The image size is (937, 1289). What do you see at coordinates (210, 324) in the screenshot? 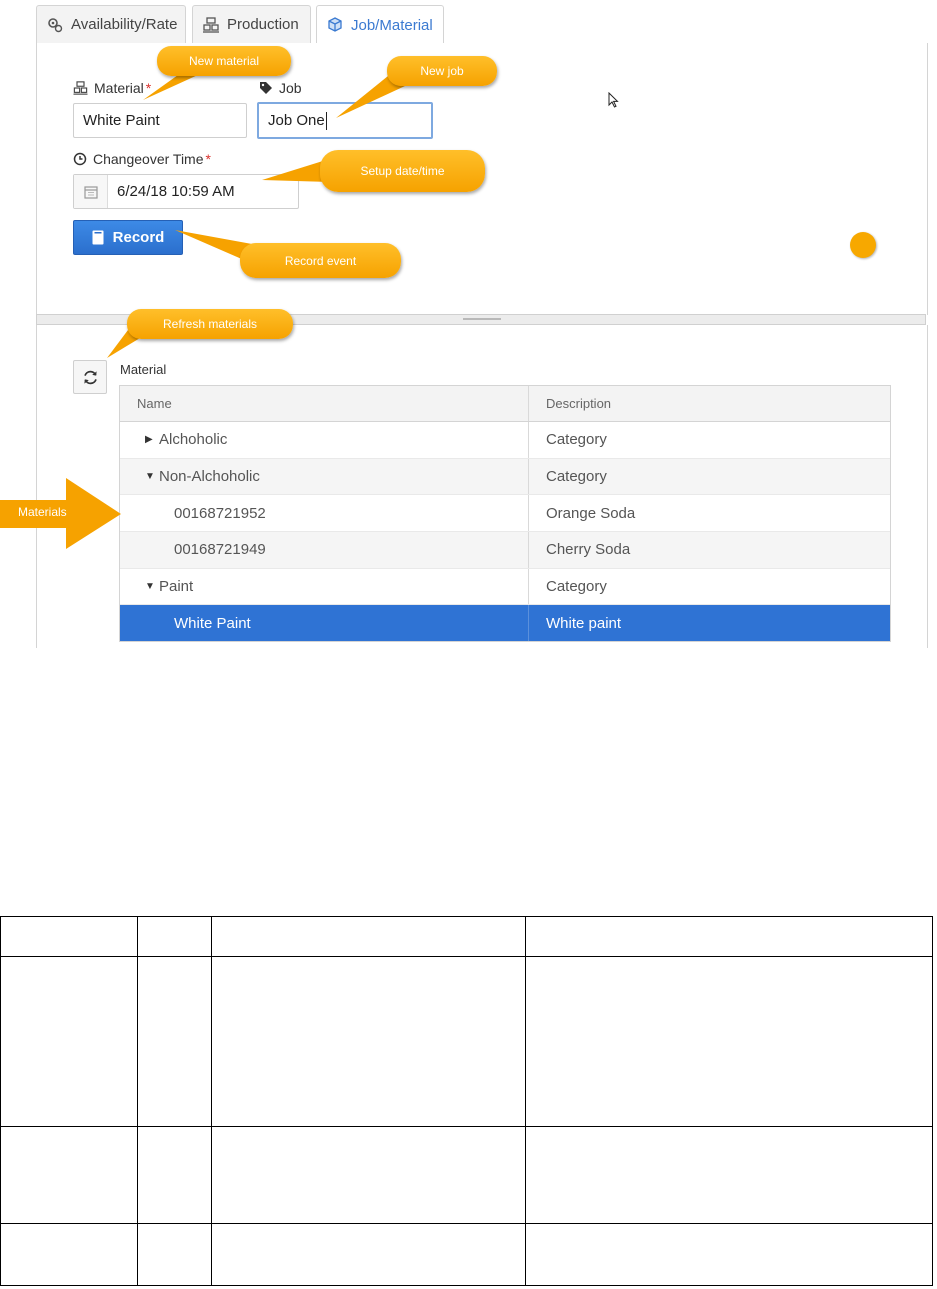
I see `callout-refresh-materials: Refresh materials` at bounding box center [210, 324].